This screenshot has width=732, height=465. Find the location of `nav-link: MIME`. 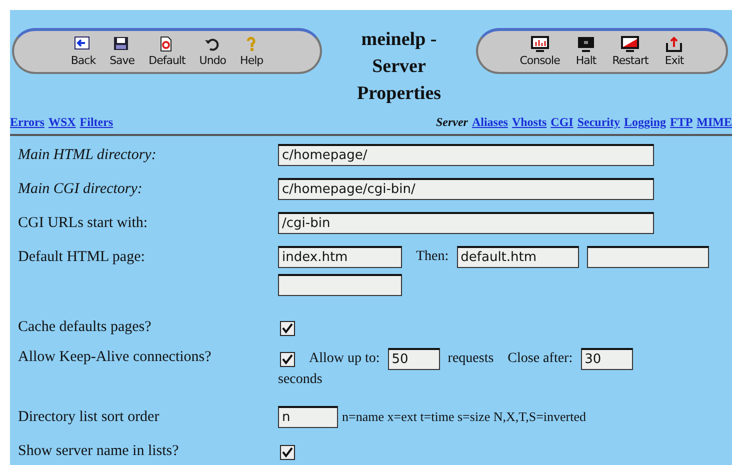

nav-link: MIME is located at coordinates (714, 122).